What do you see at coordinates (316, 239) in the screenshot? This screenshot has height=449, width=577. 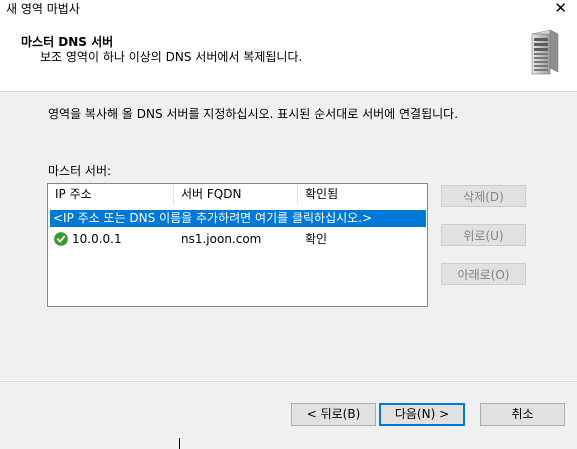 I see `server-verified: 확인` at bounding box center [316, 239].